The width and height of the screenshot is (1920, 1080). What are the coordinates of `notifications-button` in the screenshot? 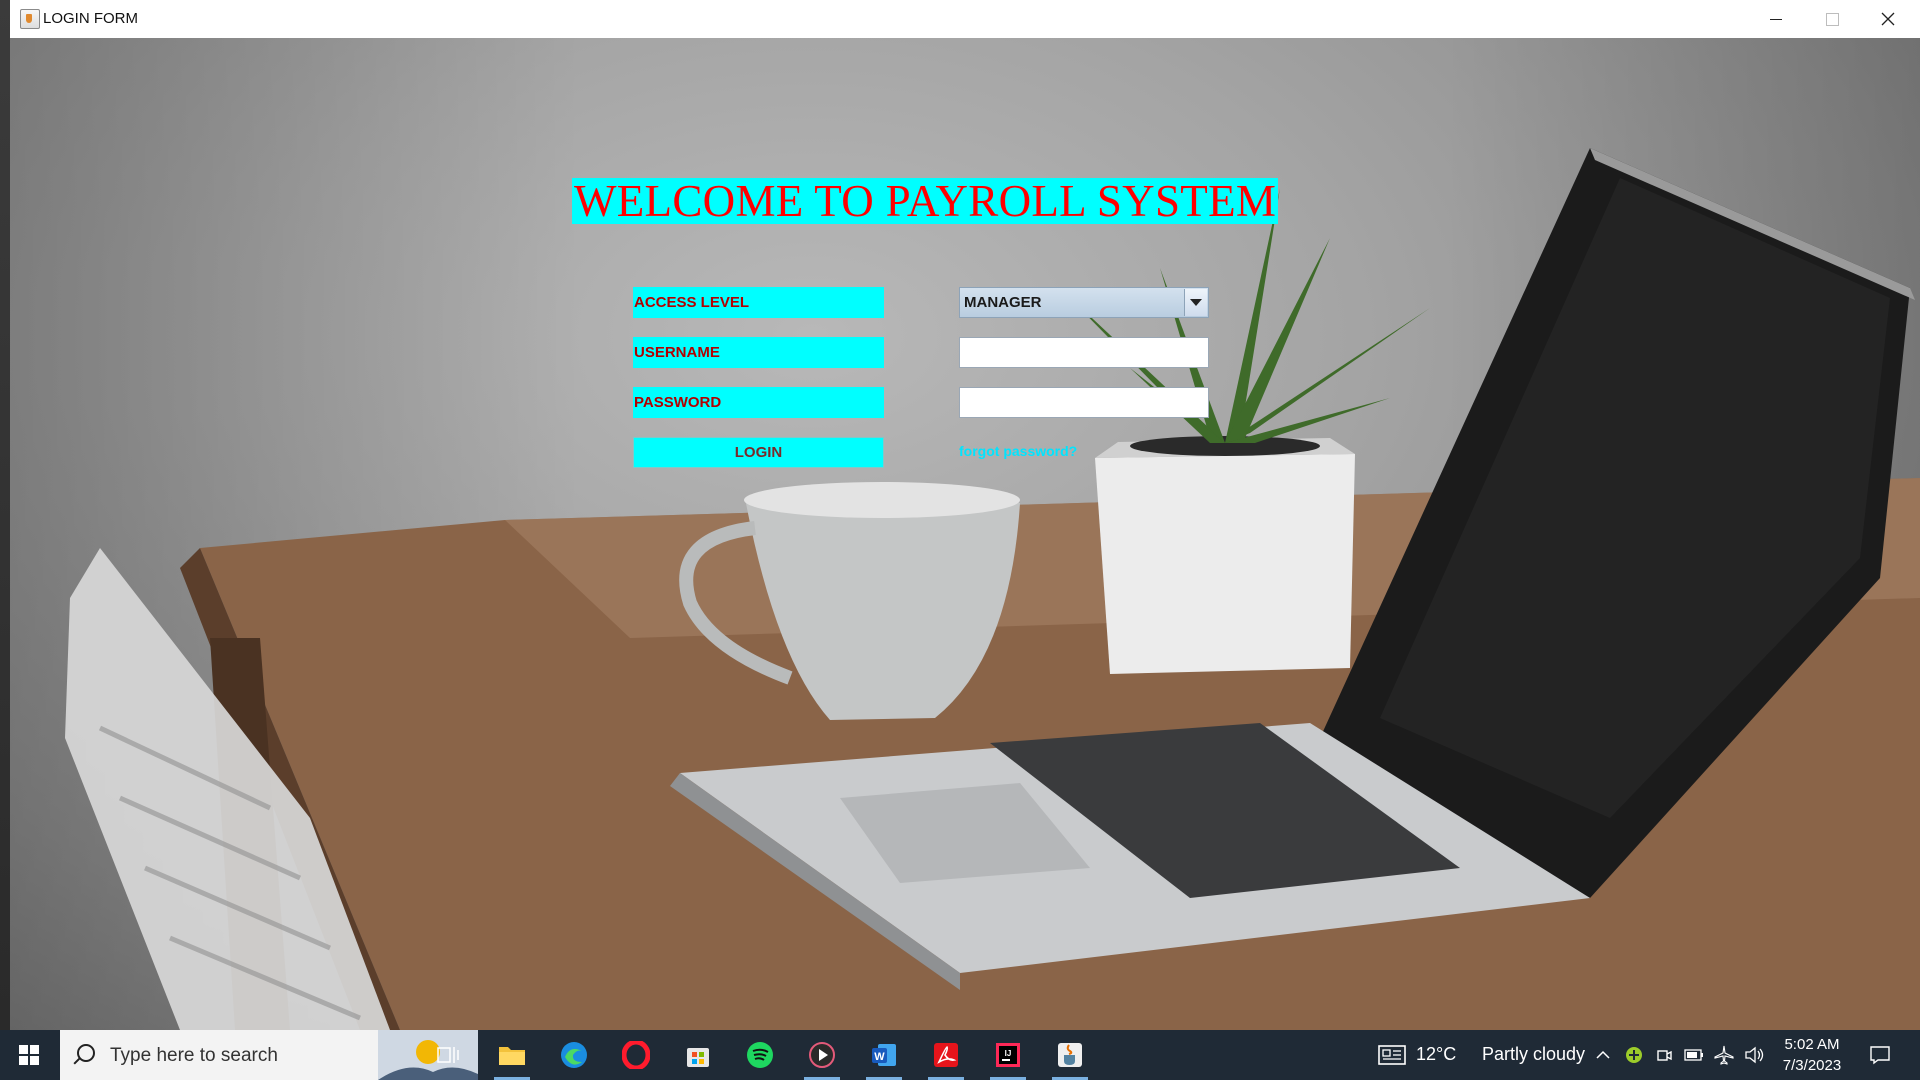 It's located at (1880, 1055).